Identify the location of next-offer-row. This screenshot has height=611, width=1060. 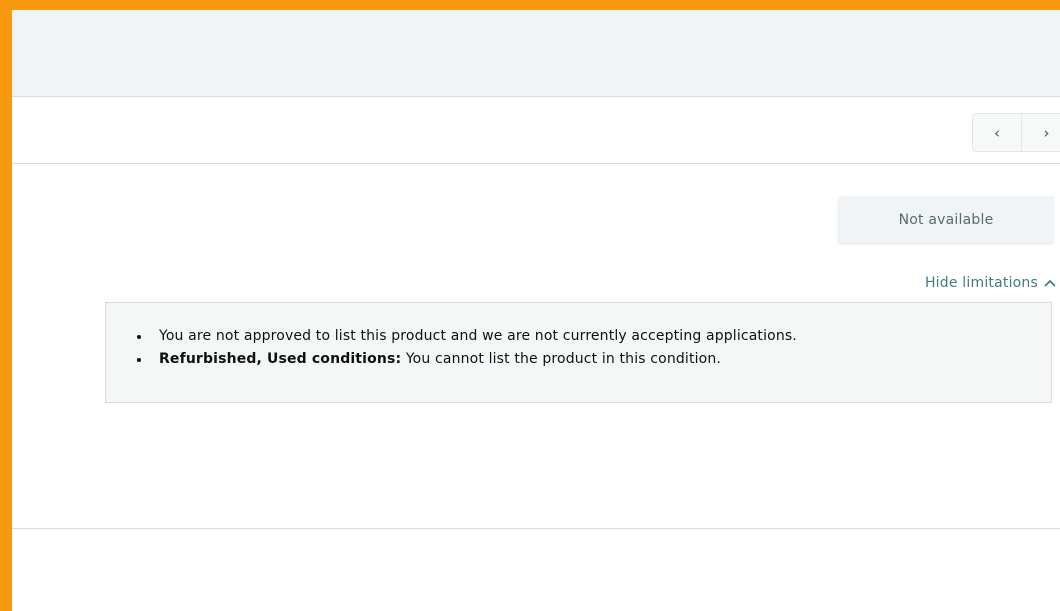
(536, 567).